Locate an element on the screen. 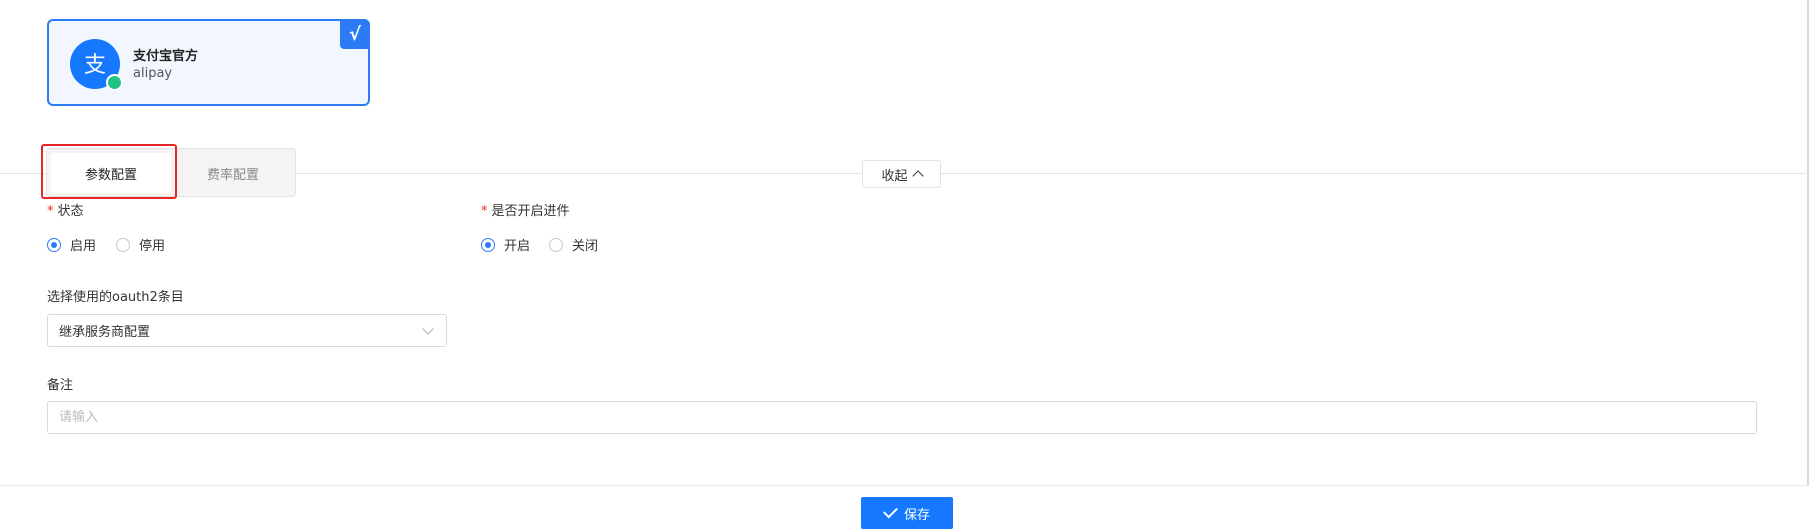 Image resolution: width=1809 pixels, height=532 pixels. incoming-radio-on: 开启 is located at coordinates (505, 244).